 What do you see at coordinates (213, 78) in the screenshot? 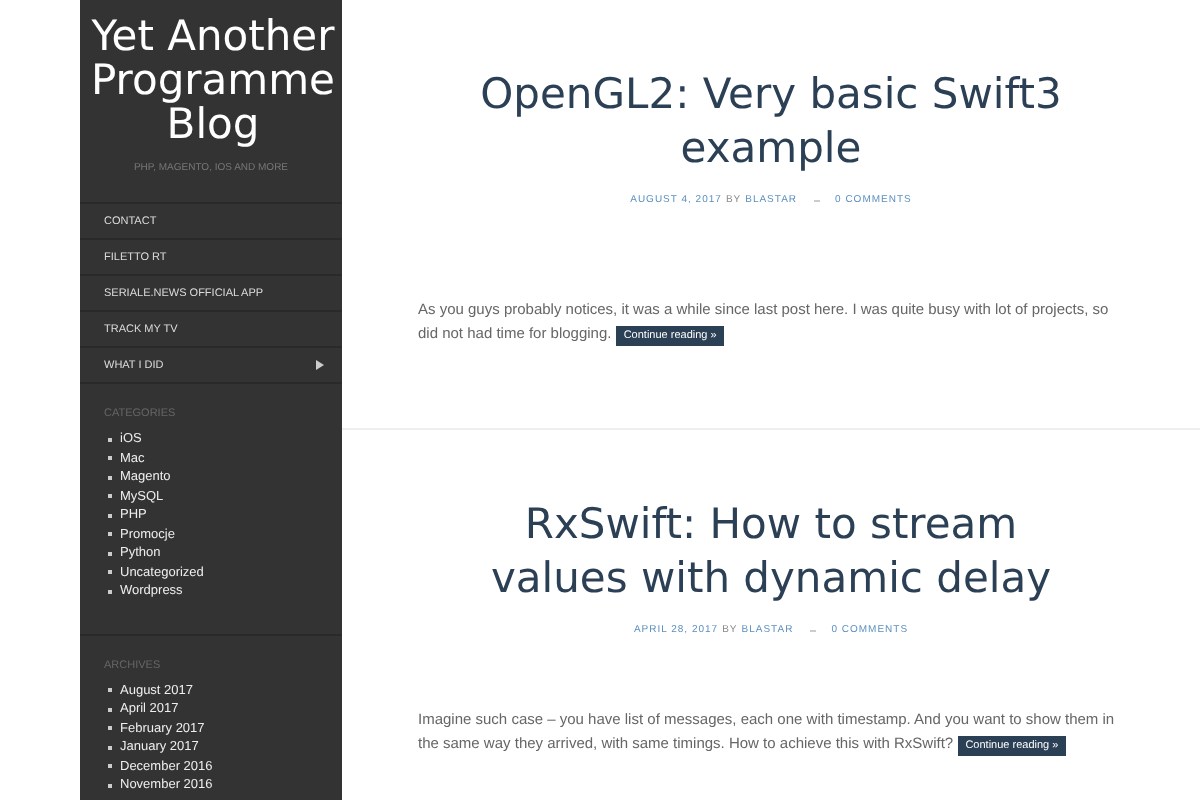
I see `site-title: Yet Another Programme Blog` at bounding box center [213, 78].